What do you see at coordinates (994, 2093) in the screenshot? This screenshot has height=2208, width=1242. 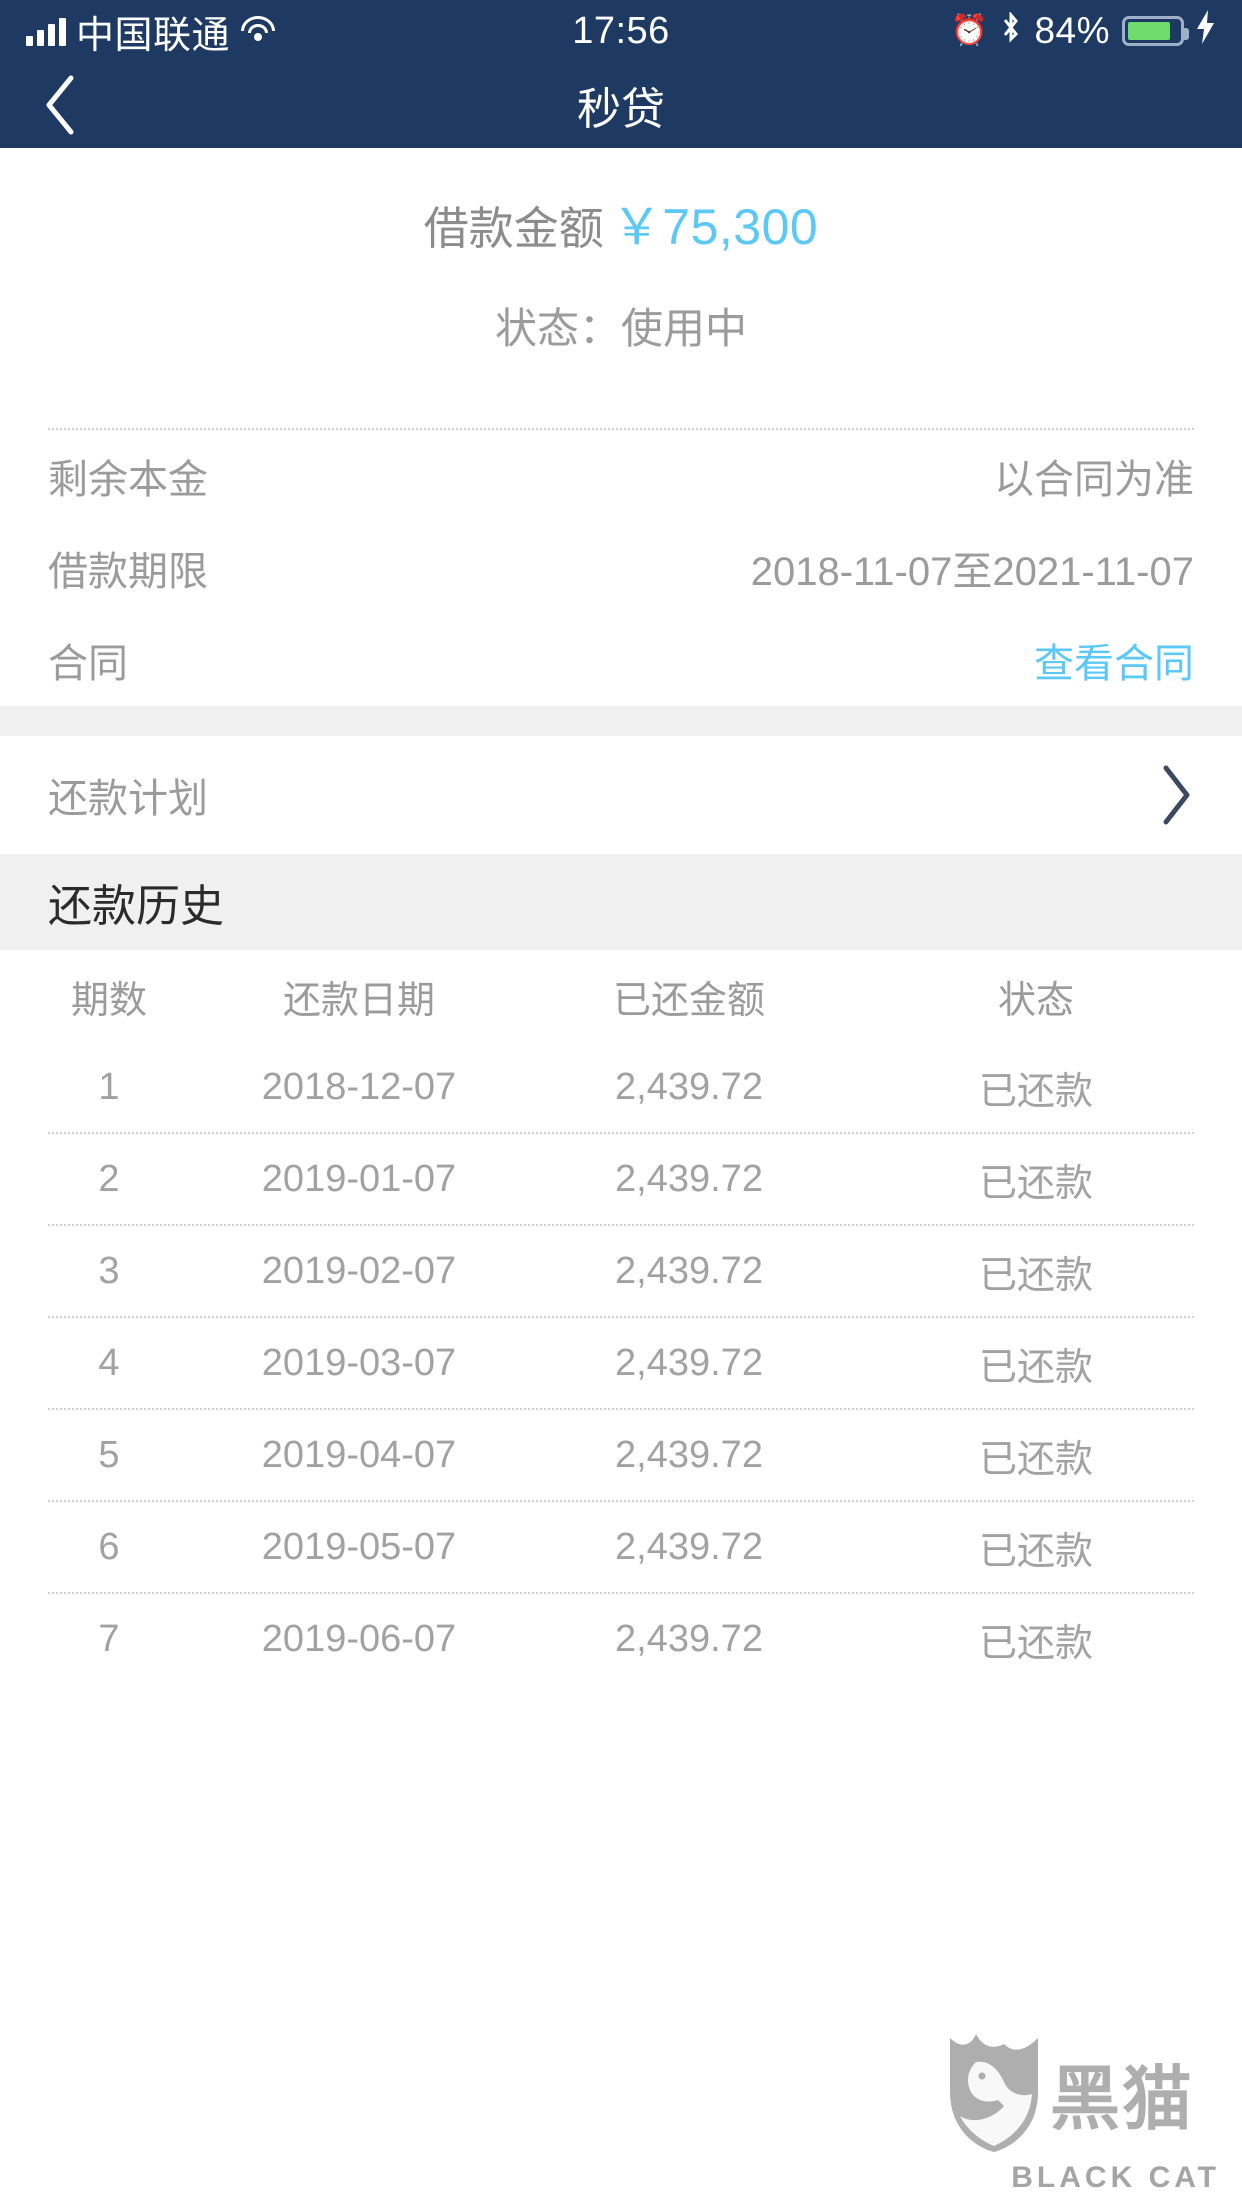 I see `black-cat-shield-icon` at bounding box center [994, 2093].